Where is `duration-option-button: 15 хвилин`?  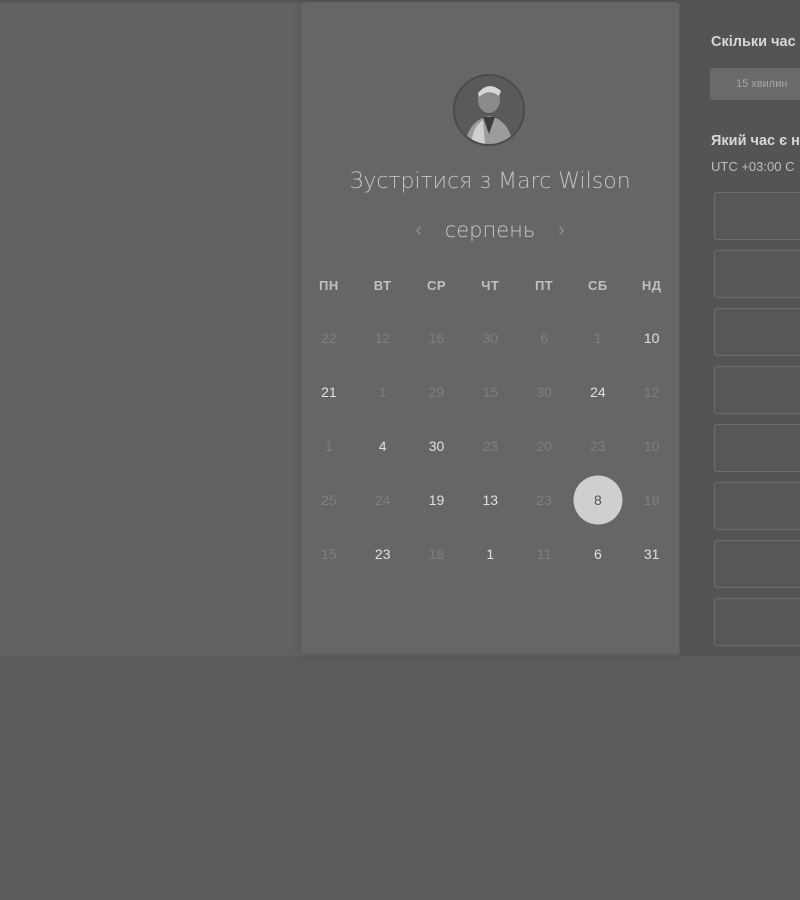 duration-option-button: 15 хвилин is located at coordinates (755, 84).